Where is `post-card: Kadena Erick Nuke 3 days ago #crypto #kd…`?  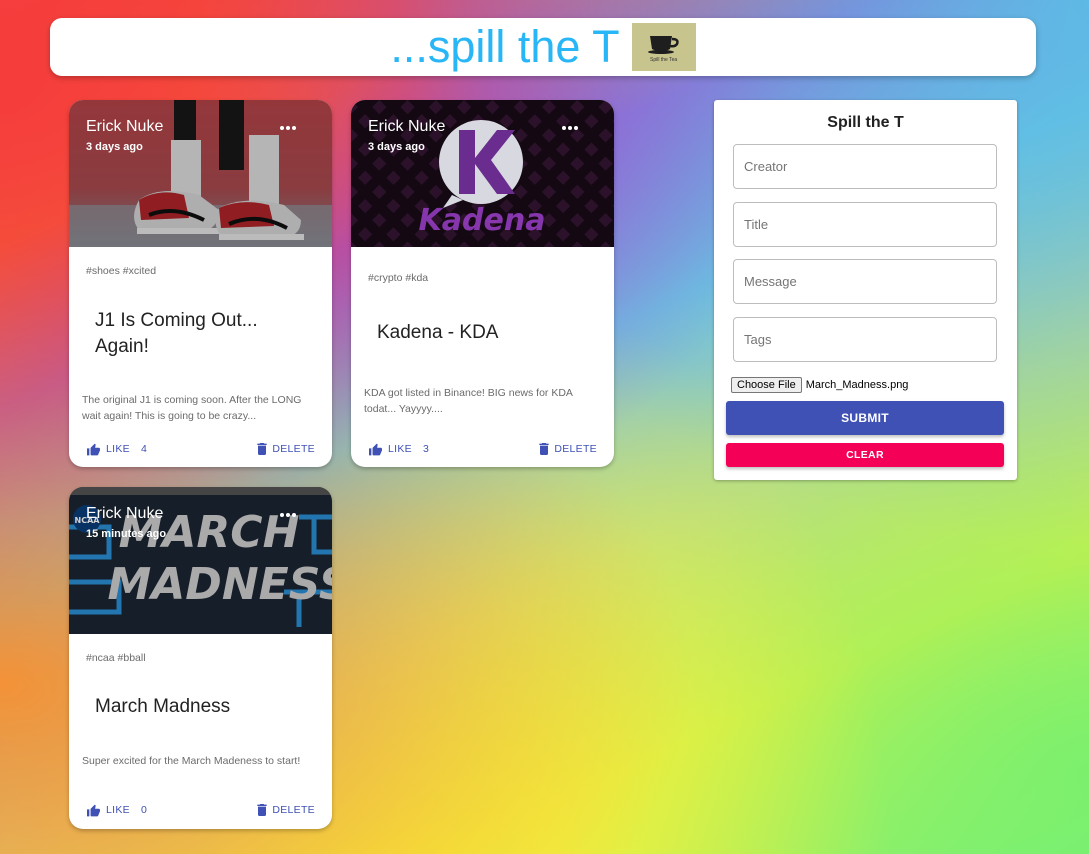
post-card: Kadena Erick Nuke 3 days ago #crypto #kd… is located at coordinates (482, 283).